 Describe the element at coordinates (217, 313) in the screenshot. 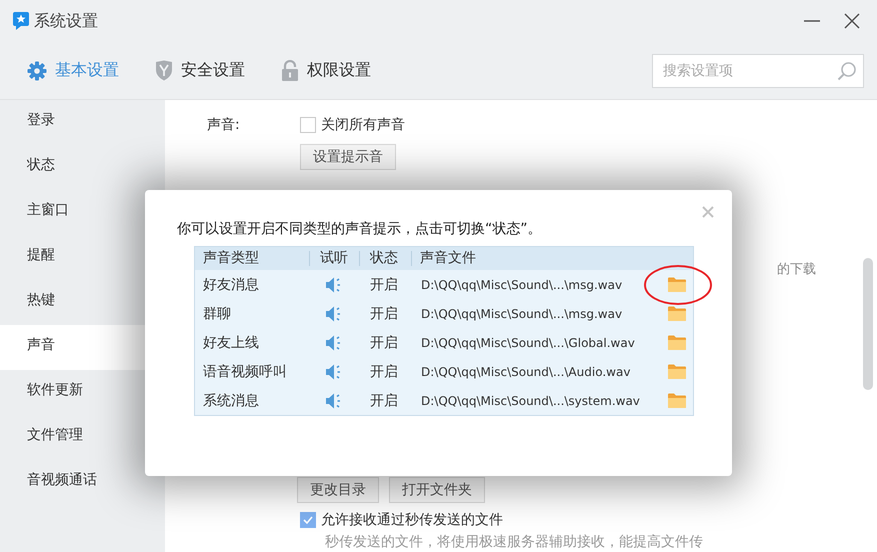

I see `table-cell-text: 群聊` at that location.